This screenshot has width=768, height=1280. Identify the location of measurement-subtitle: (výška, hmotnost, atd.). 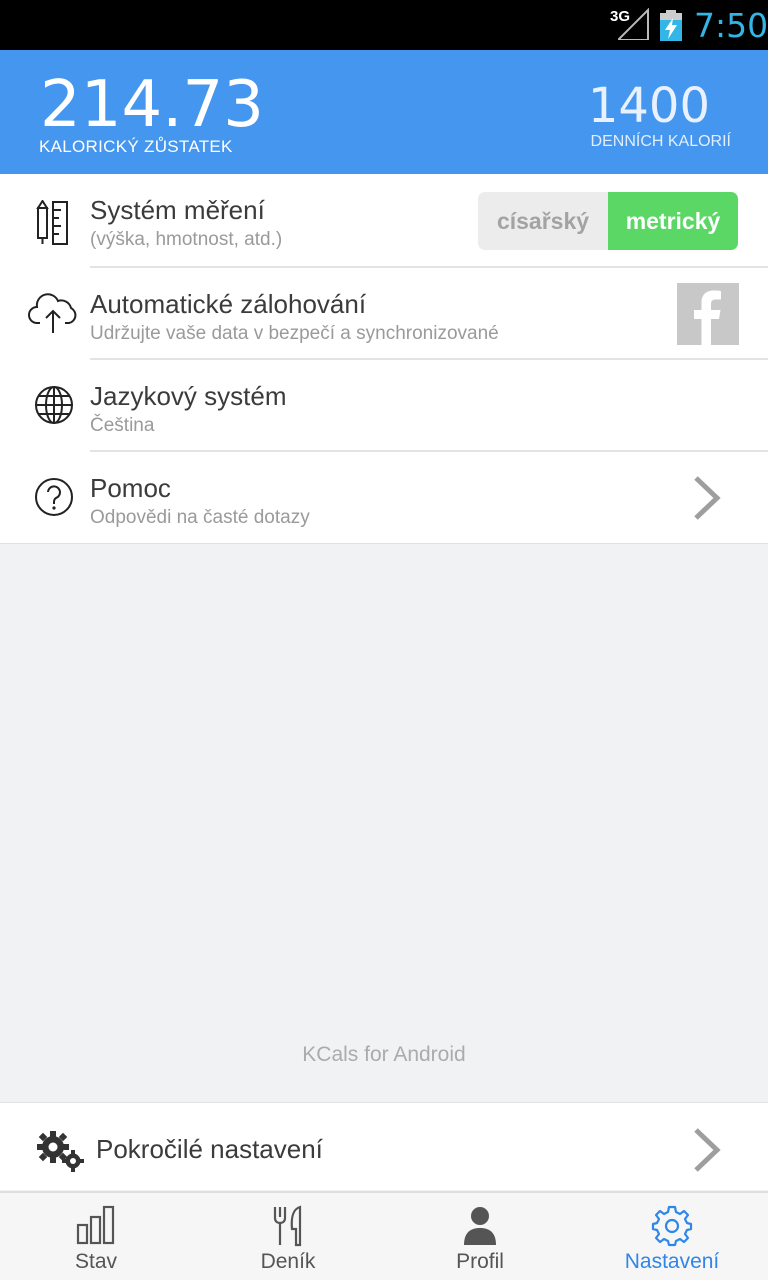
(186, 239).